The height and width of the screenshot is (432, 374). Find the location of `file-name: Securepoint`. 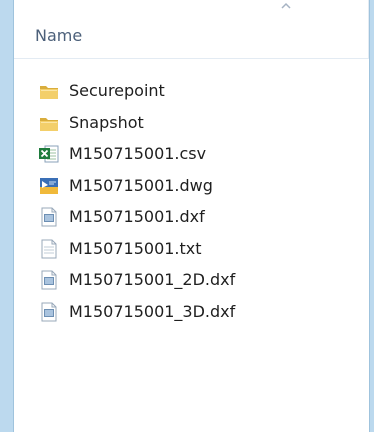

file-name: Securepoint is located at coordinates (117, 90).